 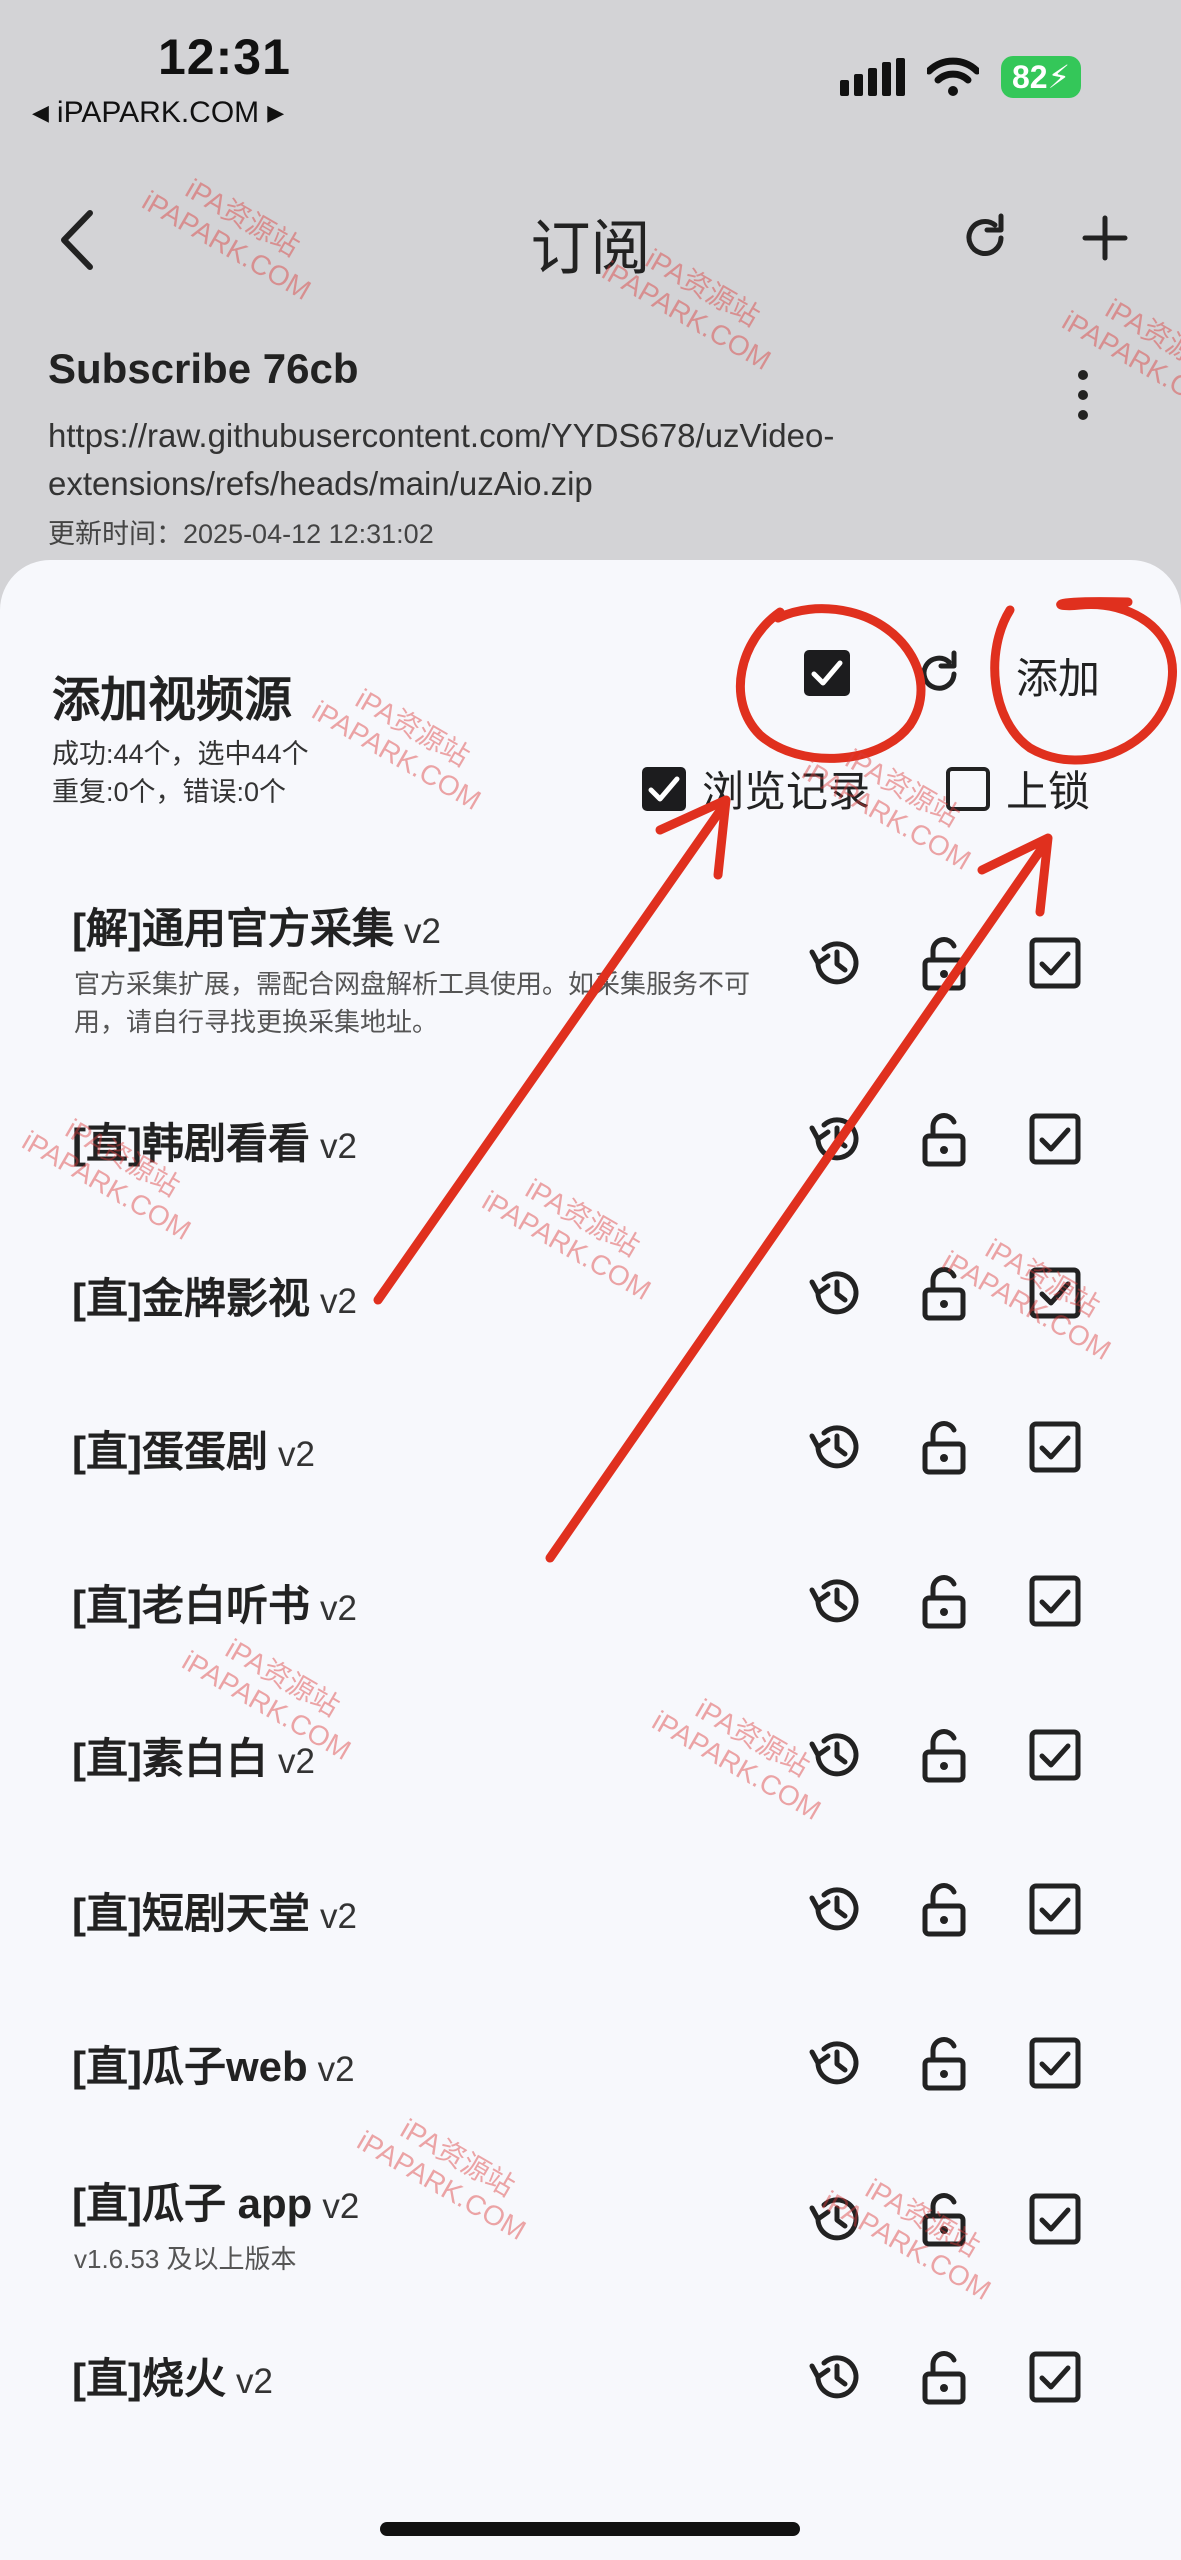 What do you see at coordinates (664, 789) in the screenshot?
I see `history-checkbox` at bounding box center [664, 789].